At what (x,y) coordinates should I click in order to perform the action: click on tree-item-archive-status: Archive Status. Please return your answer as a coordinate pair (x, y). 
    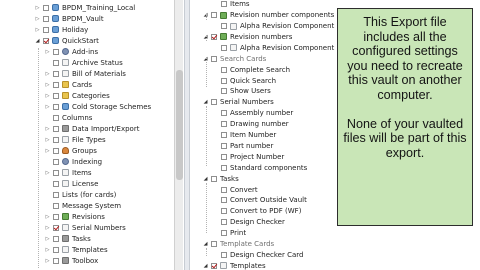
    Looking at the image, I should click on (83, 63).